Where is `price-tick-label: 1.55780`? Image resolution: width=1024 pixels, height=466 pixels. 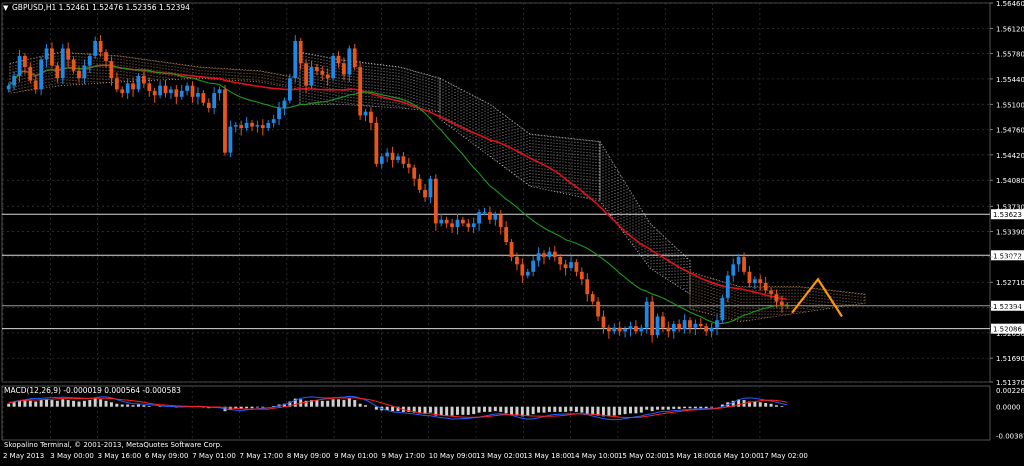 price-tick-label: 1.55780 is located at coordinates (1010, 55).